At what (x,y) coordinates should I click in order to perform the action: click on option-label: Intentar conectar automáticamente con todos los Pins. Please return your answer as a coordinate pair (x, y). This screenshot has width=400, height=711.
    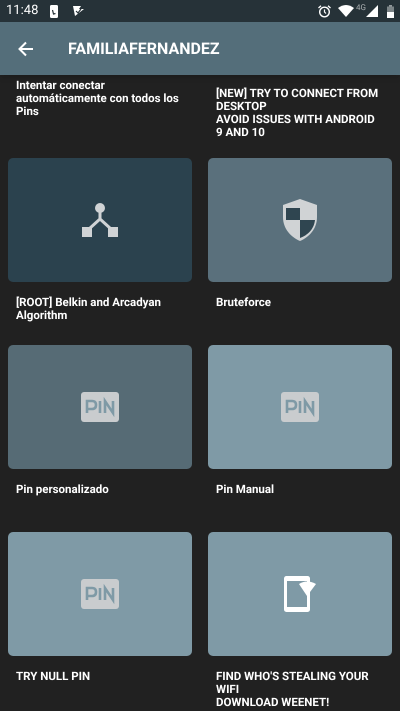
    Looking at the image, I should click on (98, 98).